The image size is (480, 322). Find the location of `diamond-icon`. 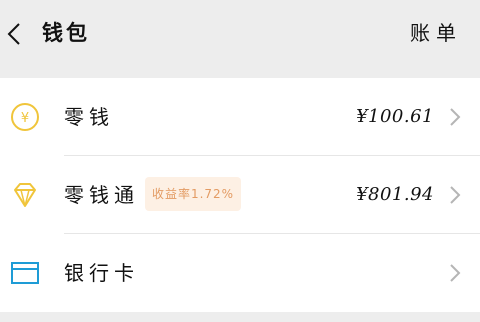

diamond-icon is located at coordinates (25, 195).